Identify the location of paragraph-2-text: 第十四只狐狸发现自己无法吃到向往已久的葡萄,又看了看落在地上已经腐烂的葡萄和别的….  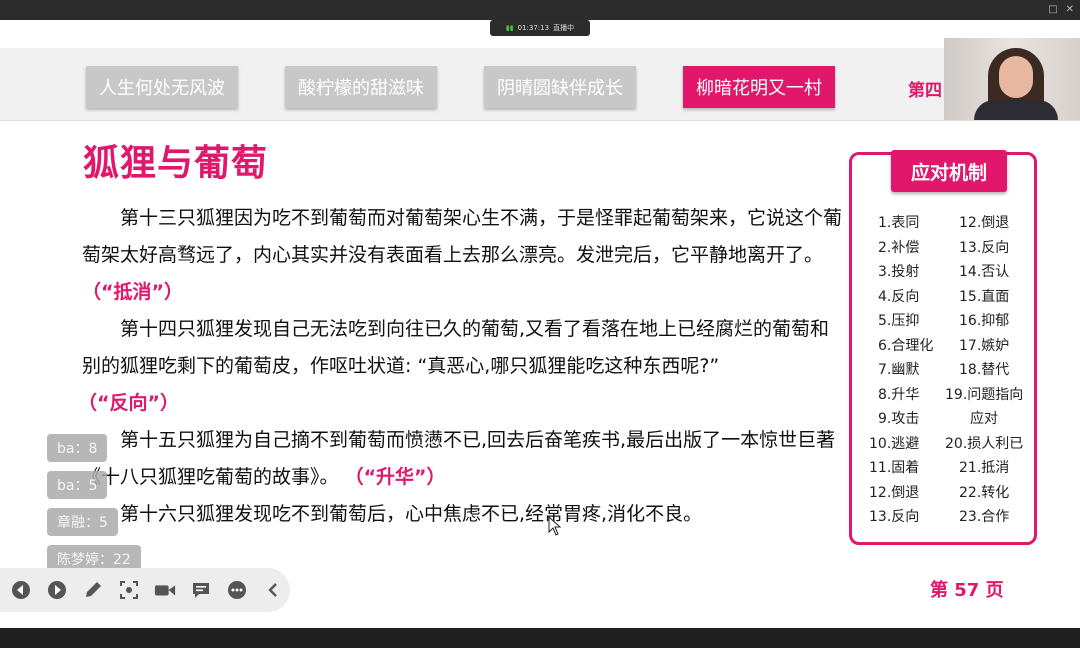
(456, 347).